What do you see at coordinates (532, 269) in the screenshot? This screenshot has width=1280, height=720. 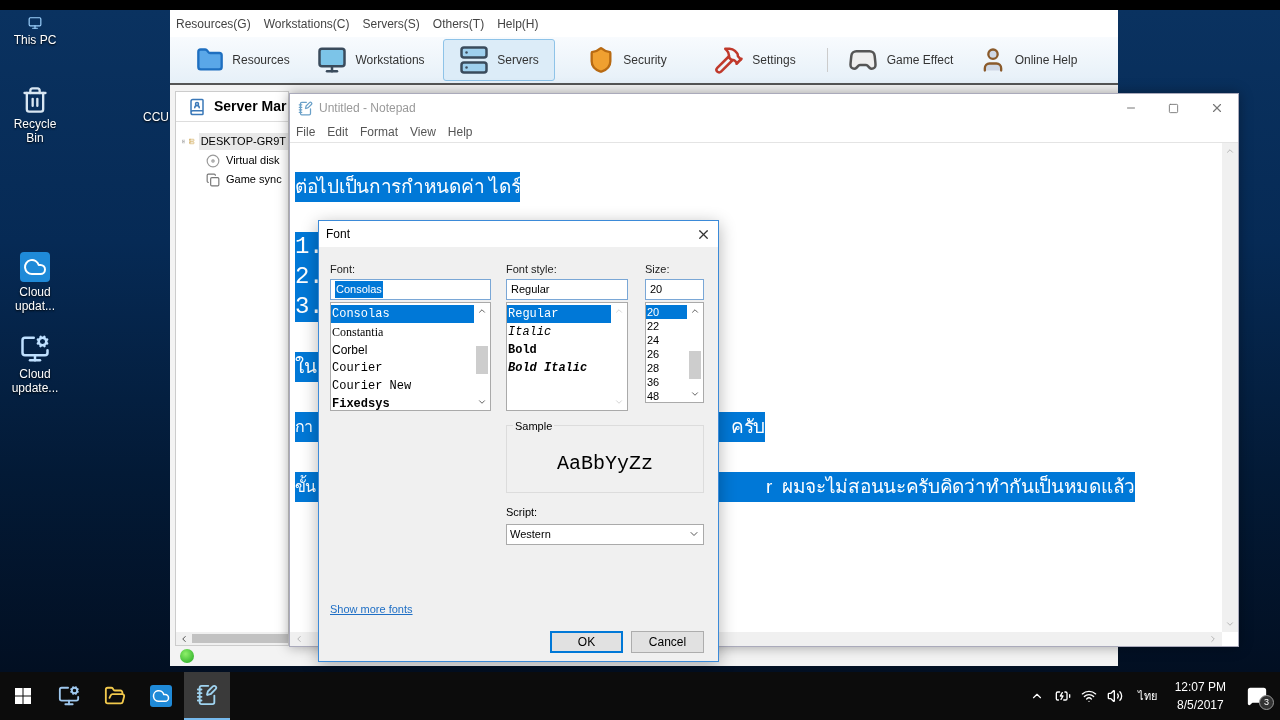 I see `field-label: Font style:` at bounding box center [532, 269].